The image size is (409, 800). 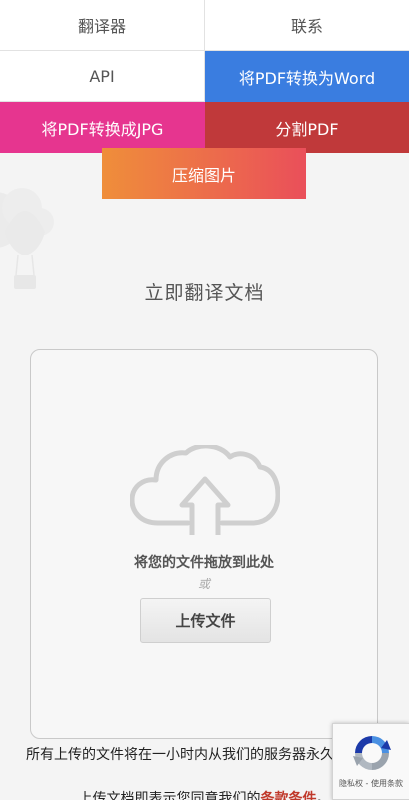 I want to click on nav-pdf-to-jpg: 将PDF转换成JPG, so click(x=102, y=127).